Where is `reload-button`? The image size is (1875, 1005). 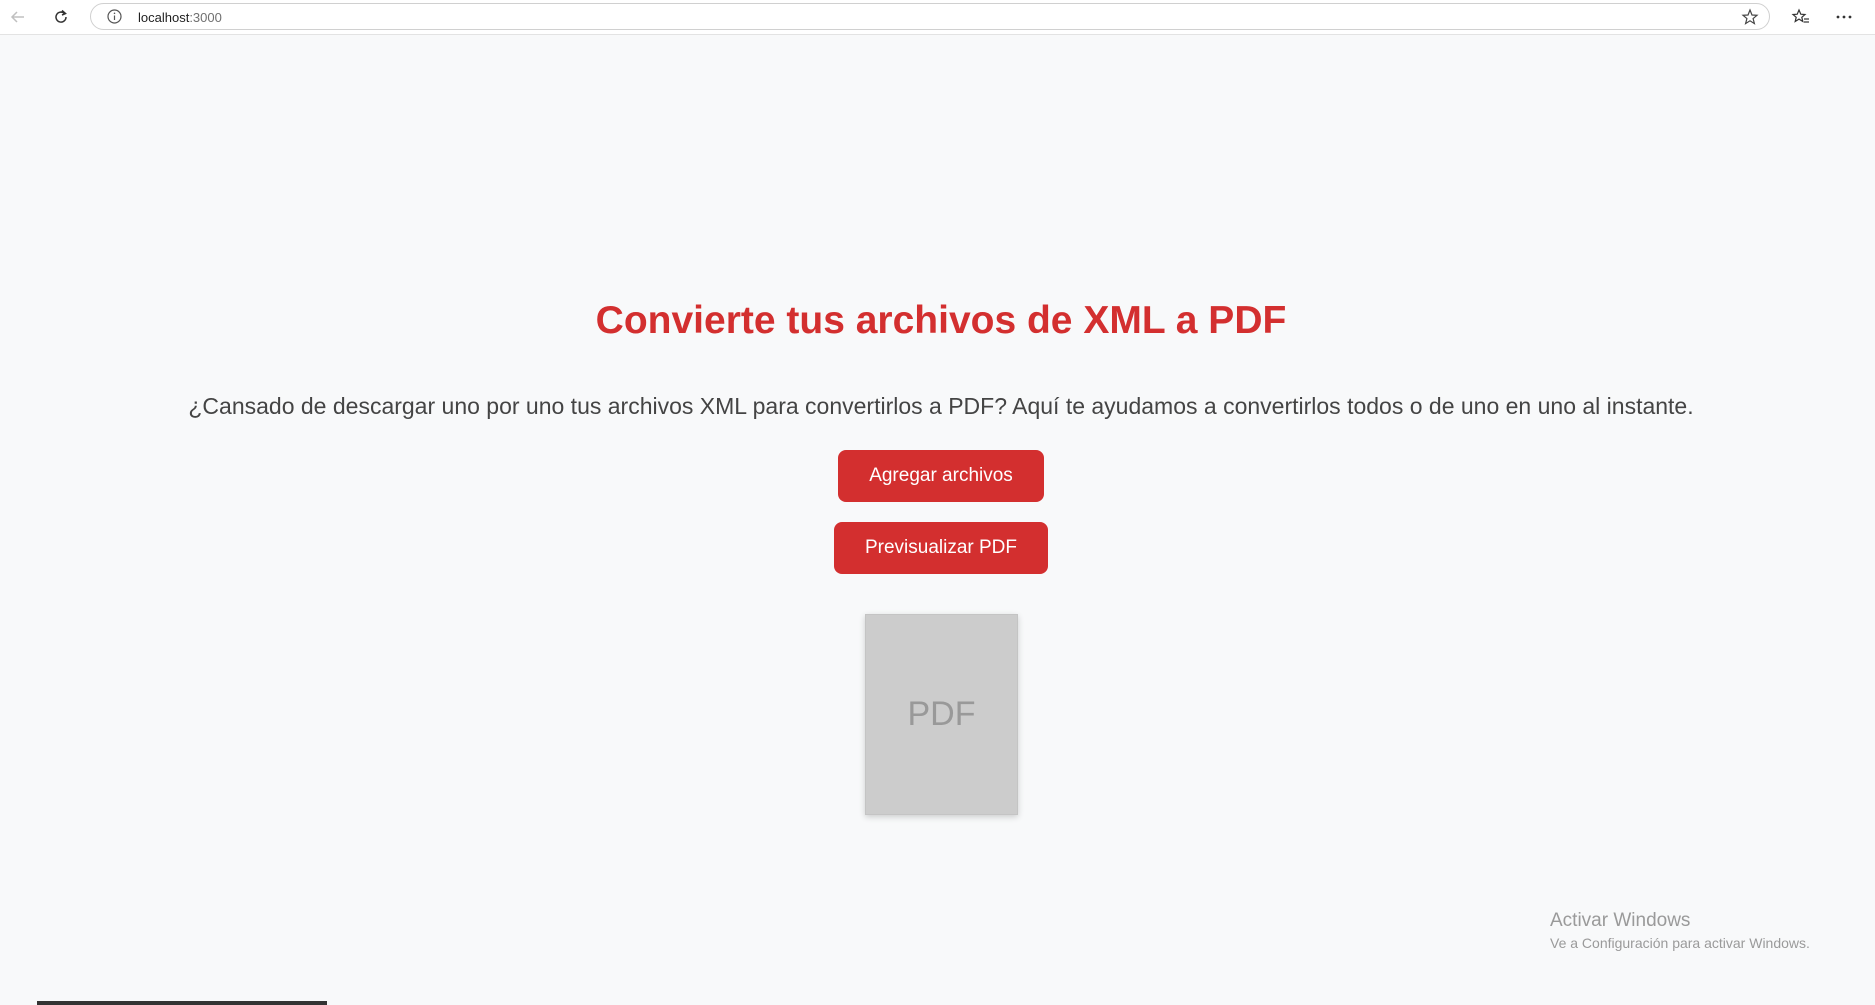 reload-button is located at coordinates (61, 17).